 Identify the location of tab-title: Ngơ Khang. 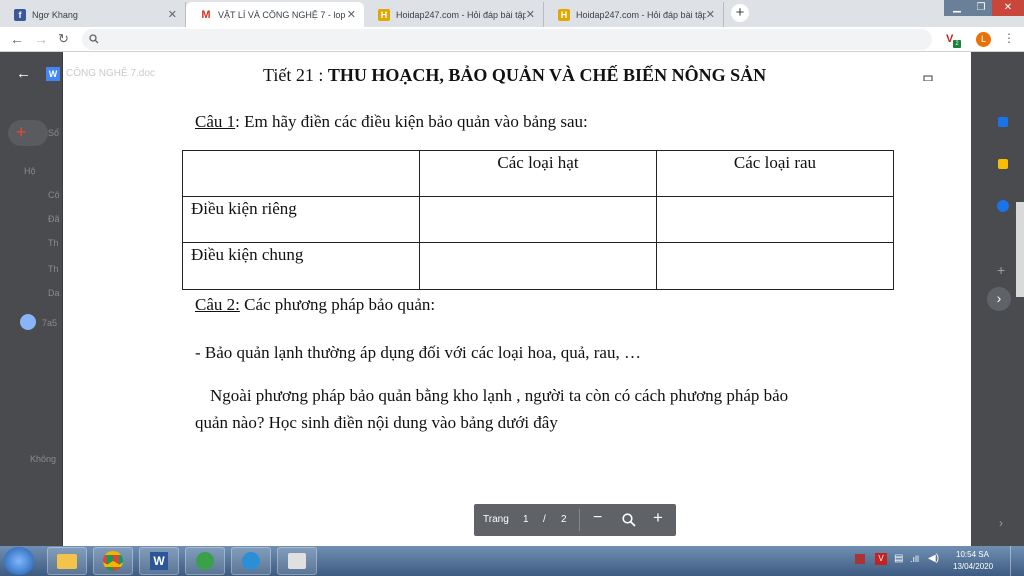
(55, 14).